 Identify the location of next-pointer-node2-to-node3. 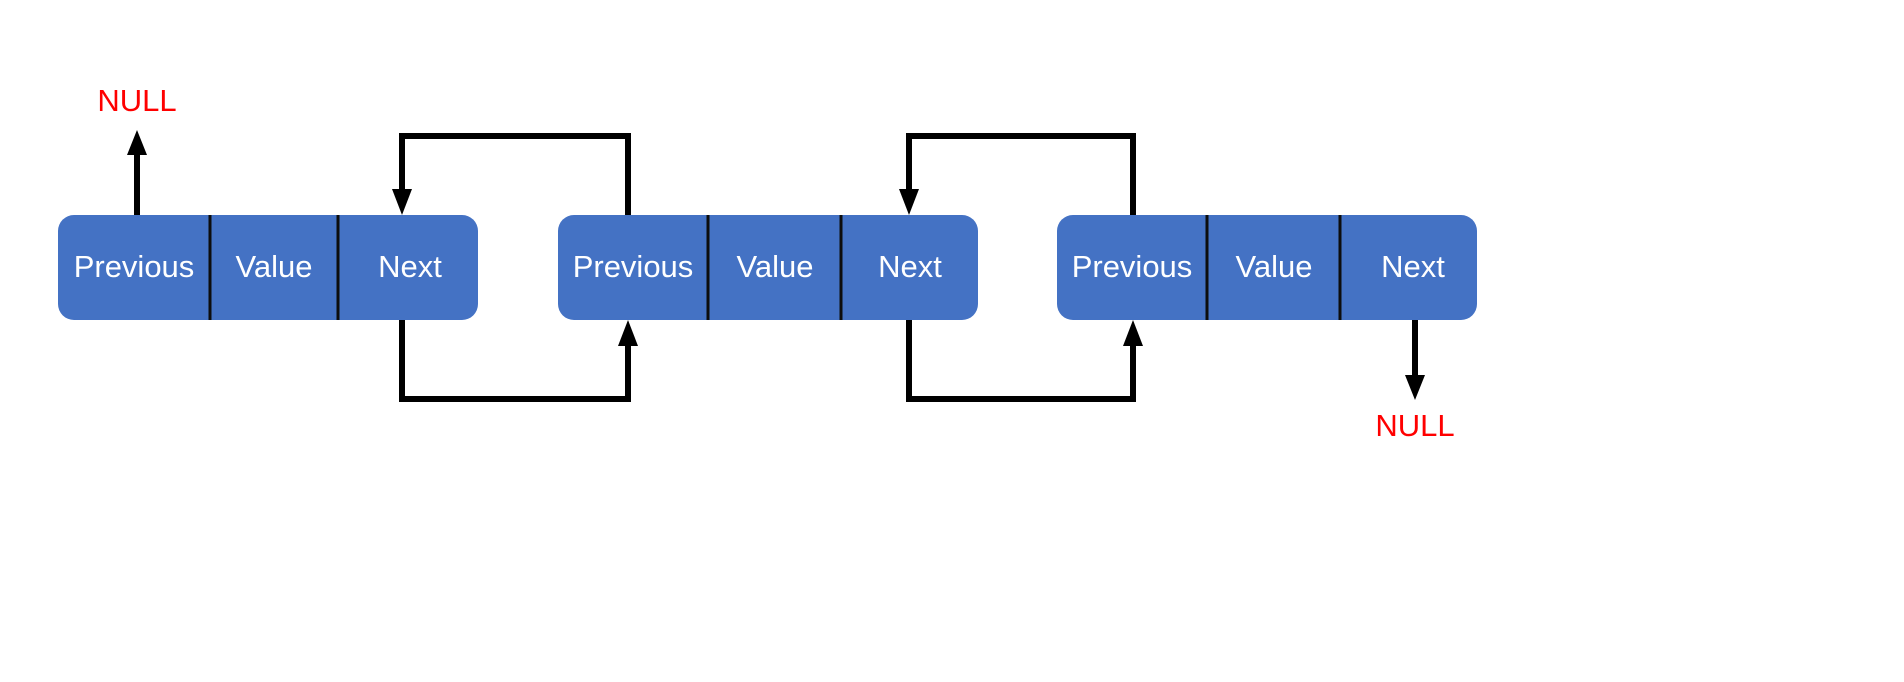
(1024, 361).